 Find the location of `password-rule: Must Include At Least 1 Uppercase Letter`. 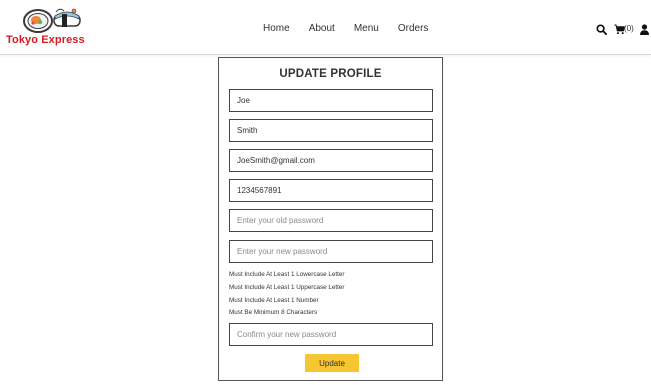

password-rule: Must Include At Least 1 Uppercase Letter is located at coordinates (287, 287).